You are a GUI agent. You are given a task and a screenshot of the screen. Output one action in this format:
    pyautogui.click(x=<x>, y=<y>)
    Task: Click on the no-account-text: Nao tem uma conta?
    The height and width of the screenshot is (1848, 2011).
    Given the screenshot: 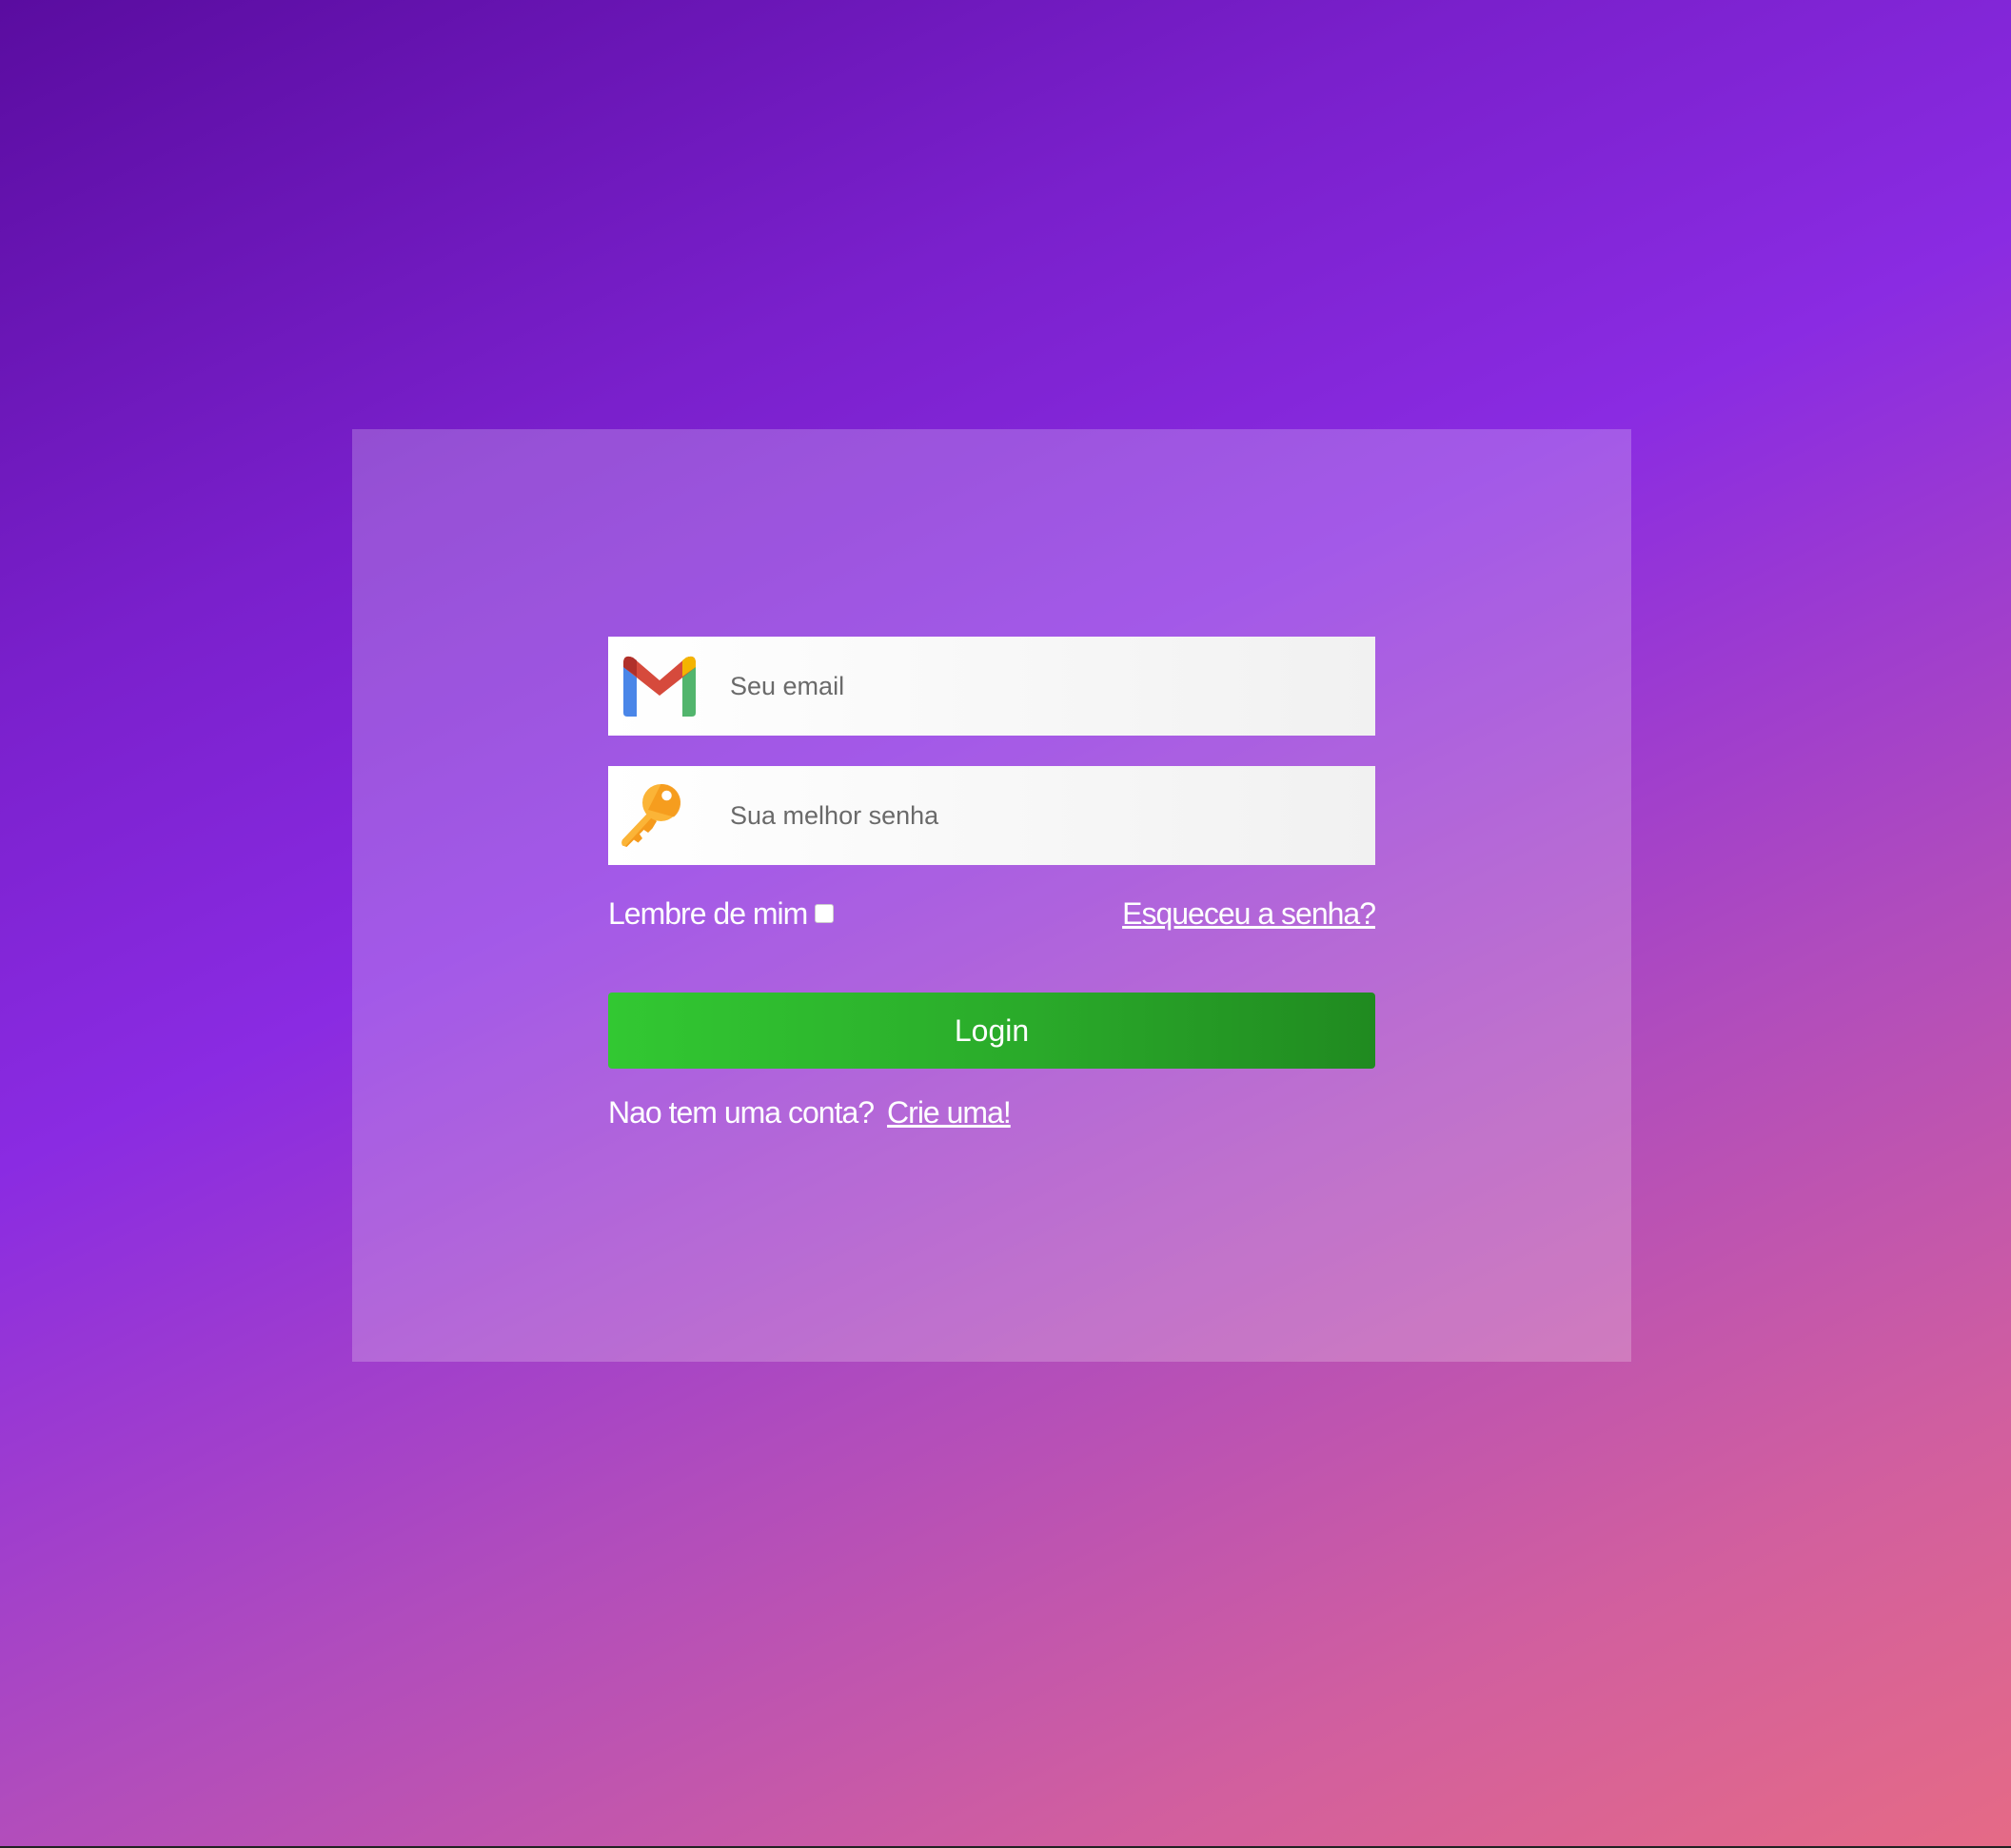 What is the action you would take?
    pyautogui.click(x=741, y=1112)
    